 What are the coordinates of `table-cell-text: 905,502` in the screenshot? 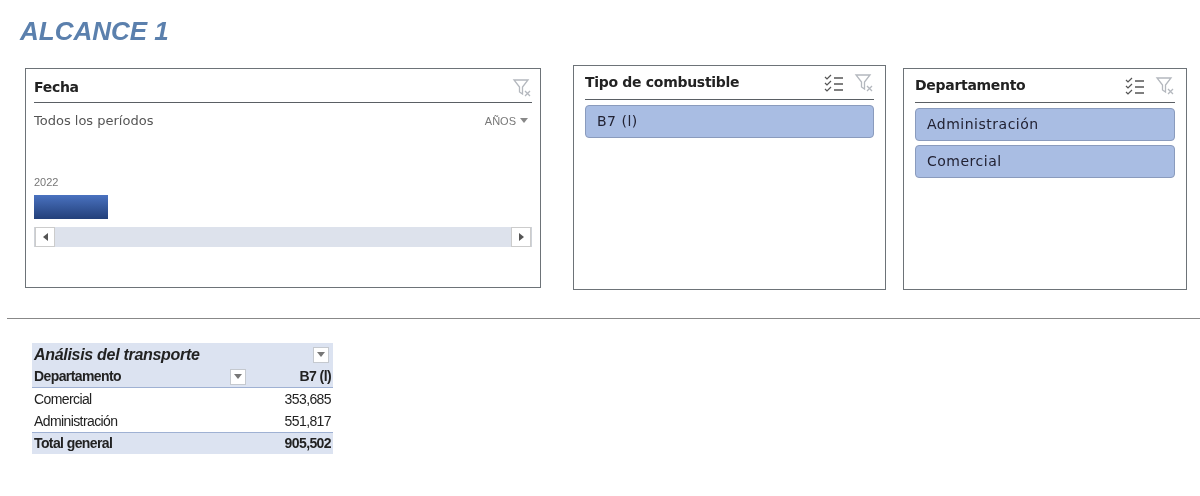 It's located at (307, 443).